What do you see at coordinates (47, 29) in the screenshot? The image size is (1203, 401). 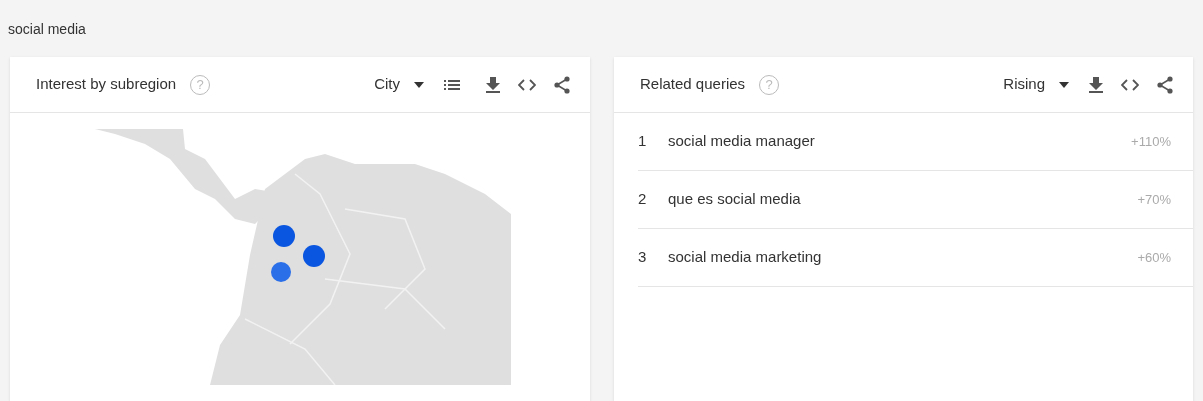 I see `query-label: social media` at bounding box center [47, 29].